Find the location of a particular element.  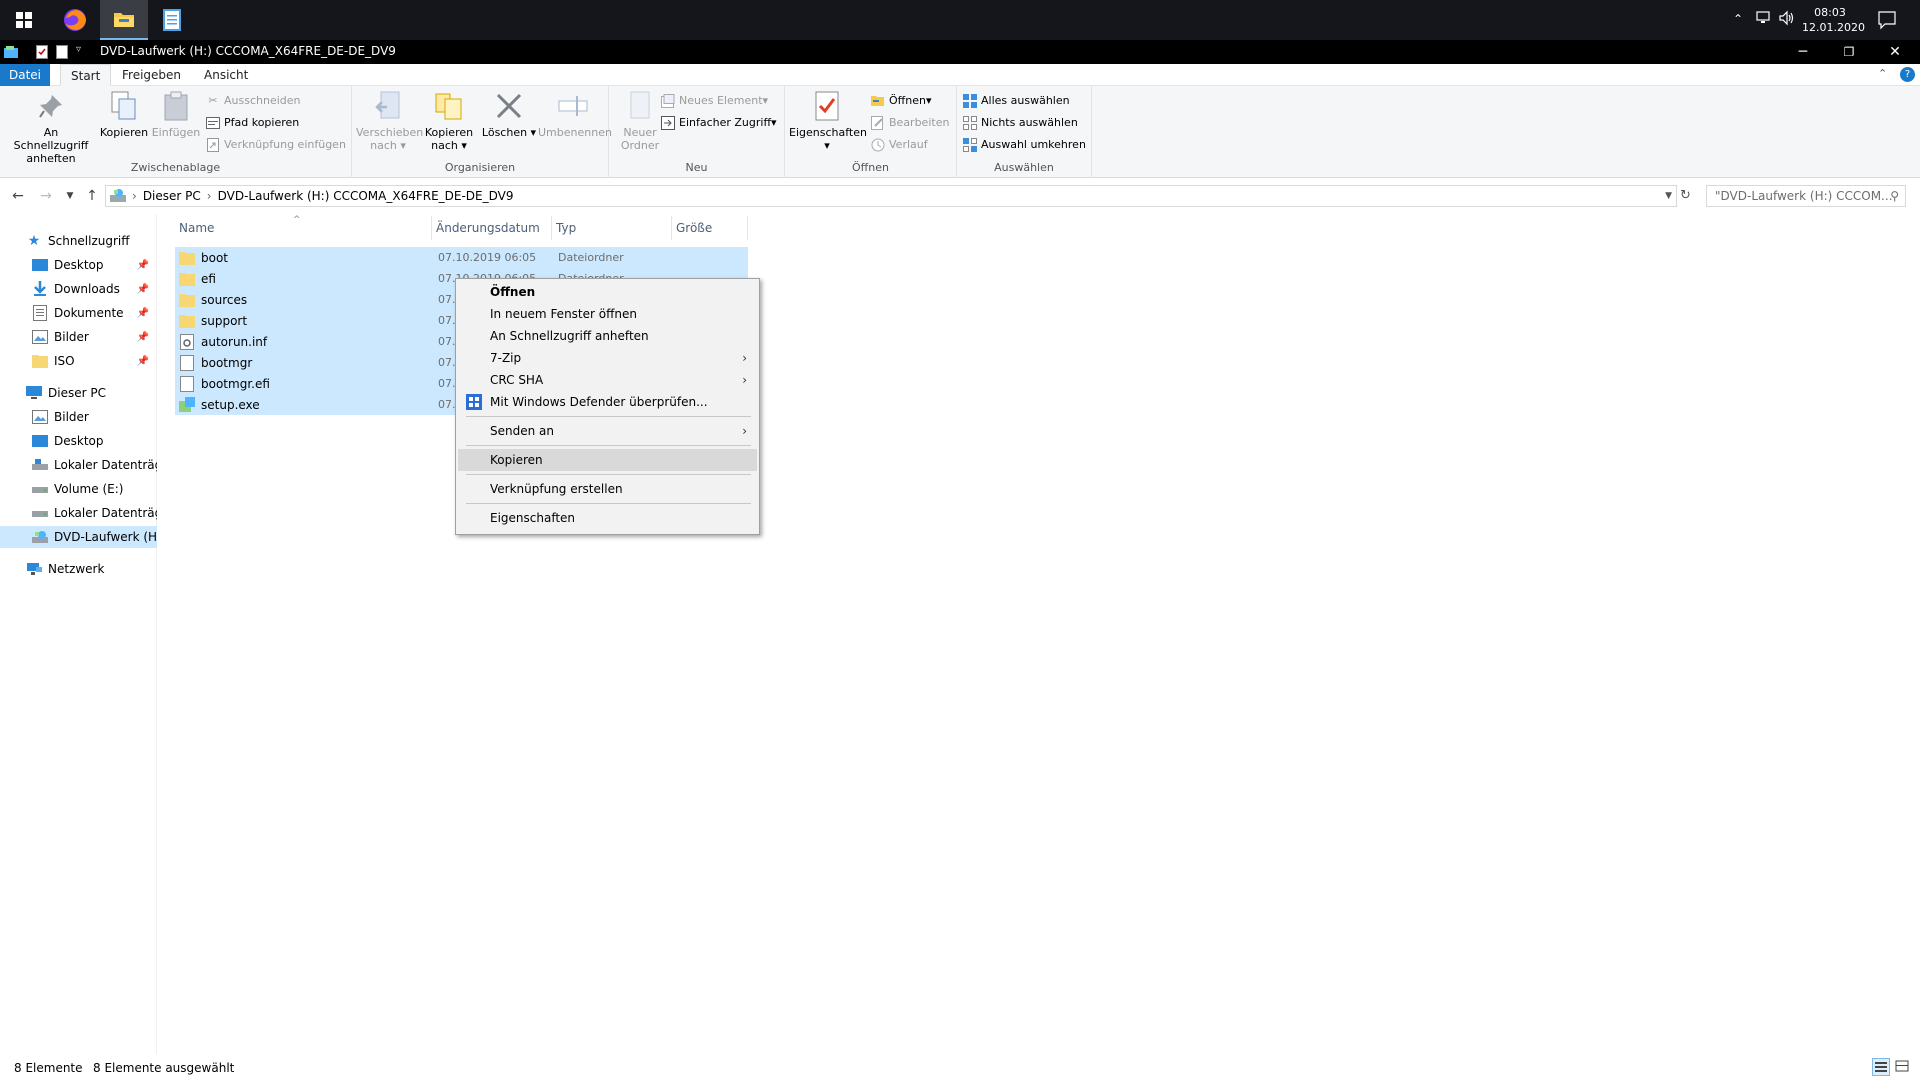

clock: 08:03 12.01.2020 is located at coordinates (1833, 20).